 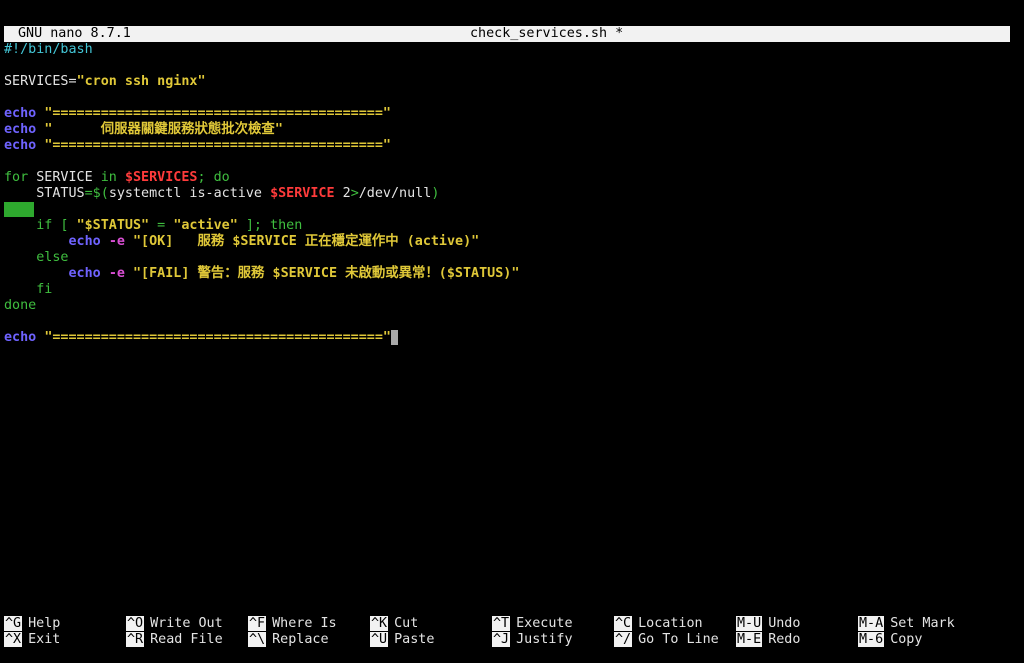 I want to click on shortcut-read-file: ^R Read File, so click(x=174, y=640).